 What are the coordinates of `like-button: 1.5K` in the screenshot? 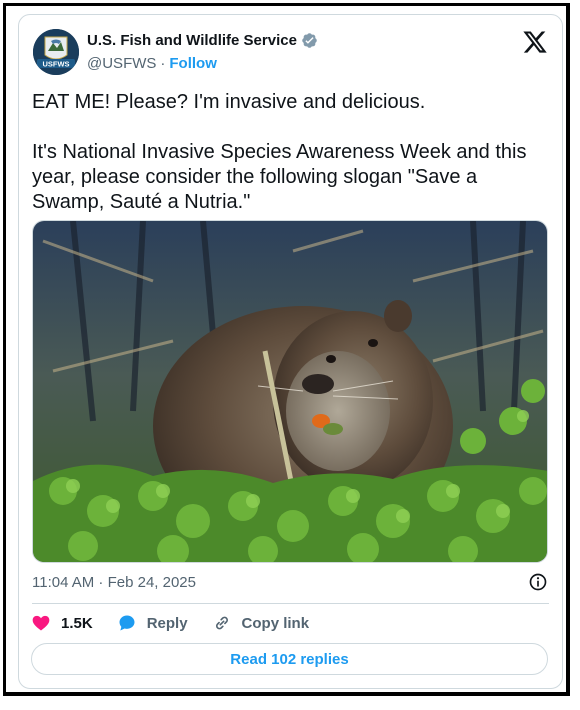 It's located at (62, 623).